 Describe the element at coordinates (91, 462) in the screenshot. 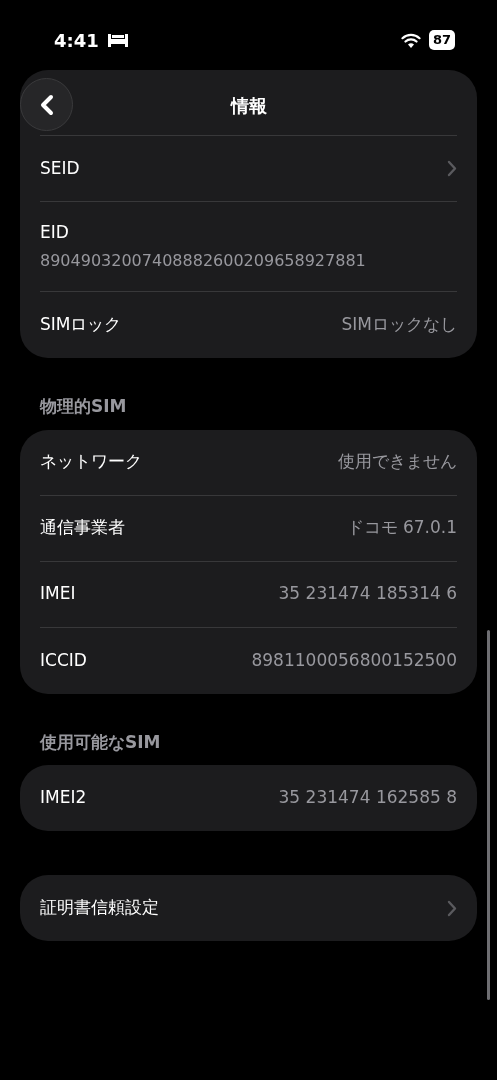

I see `row-label: ネットワーク` at that location.